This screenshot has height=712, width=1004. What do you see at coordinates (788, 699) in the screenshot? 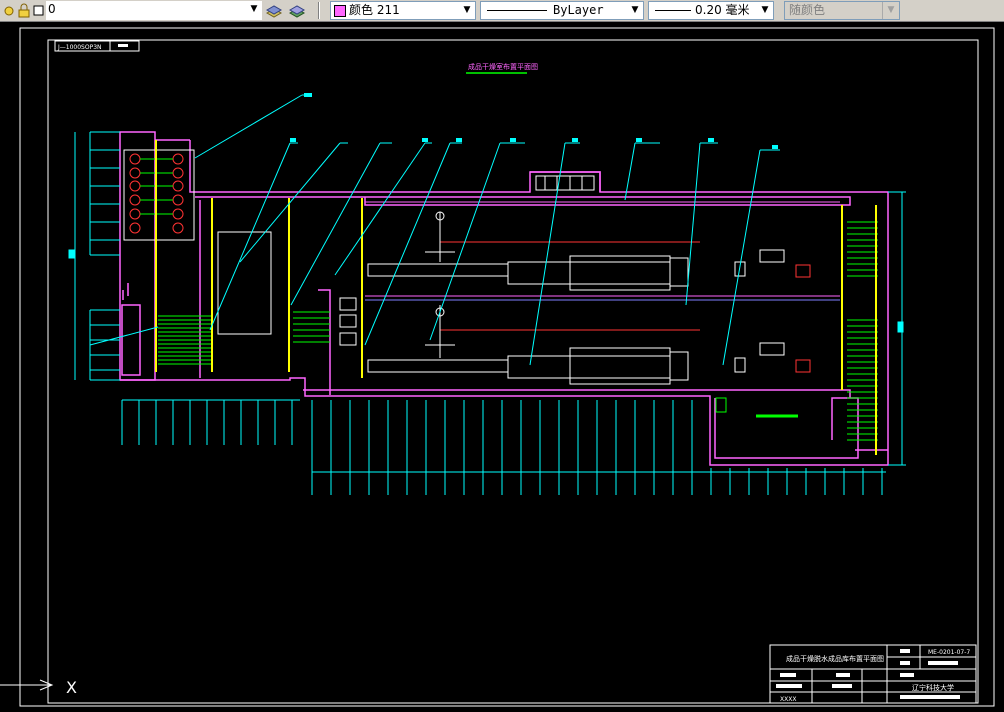
I see `title-block-scale: XXXX` at bounding box center [788, 699].